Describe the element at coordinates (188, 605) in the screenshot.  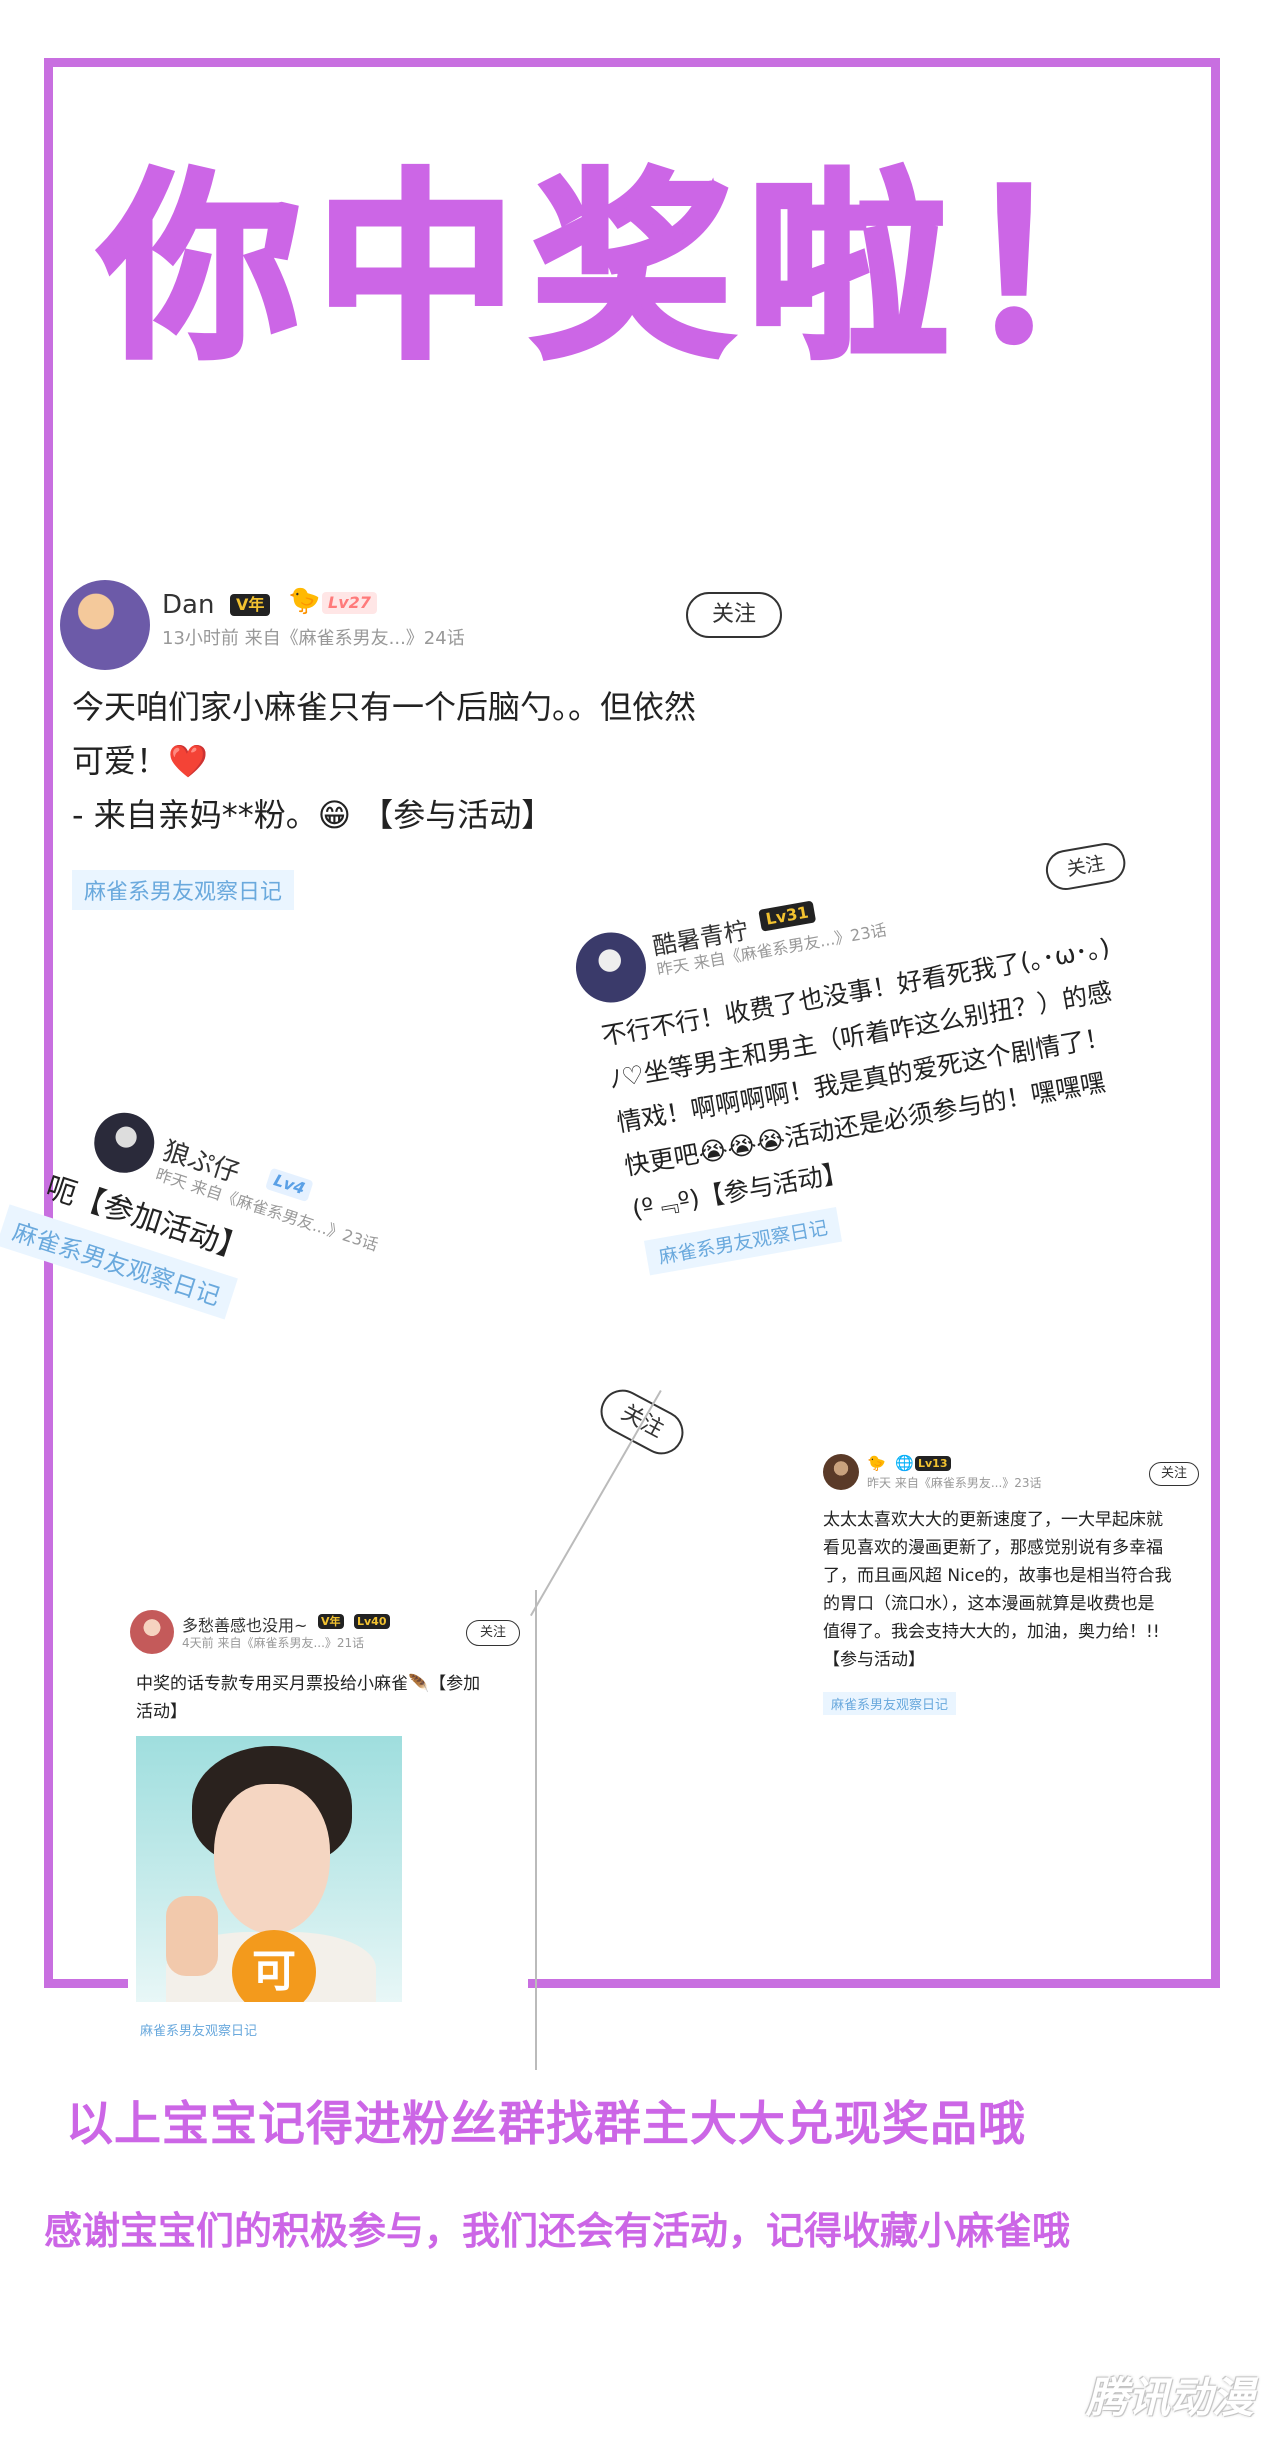
I see `username: Dan` at that location.